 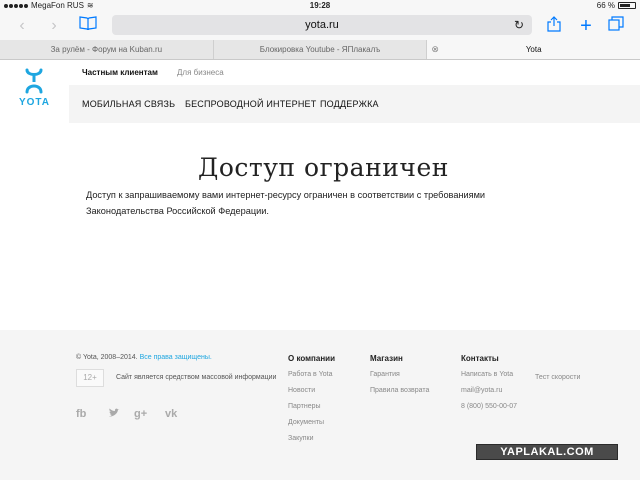 I want to click on about-link-documents: Документы, so click(x=311, y=422).